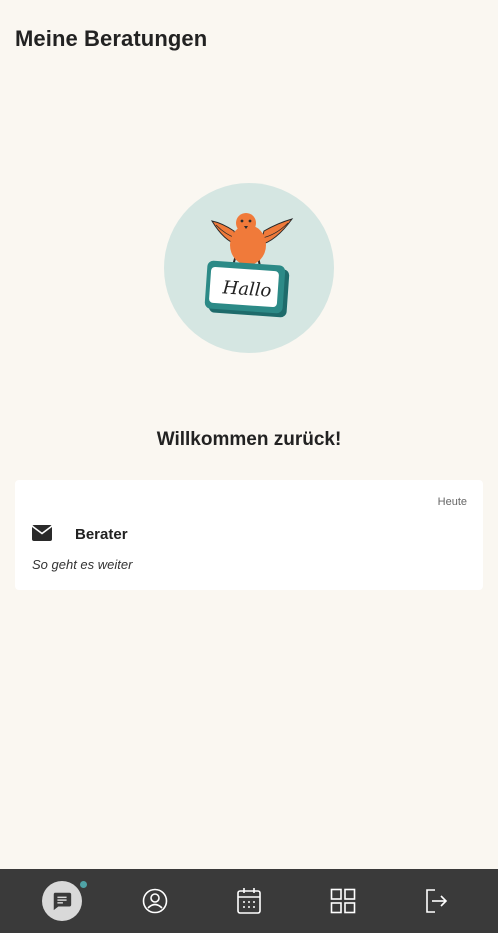 The image size is (498, 933). I want to click on user-icon, so click(155, 901).